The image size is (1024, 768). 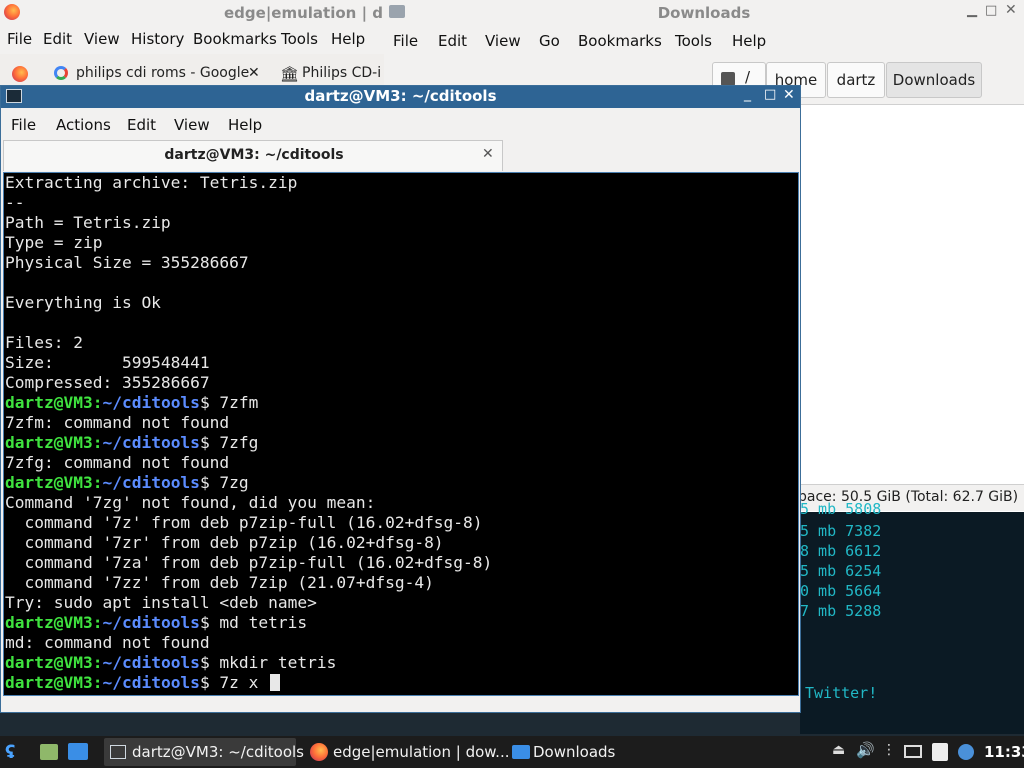 I want to click on clipboard-icon, so click(x=940, y=752).